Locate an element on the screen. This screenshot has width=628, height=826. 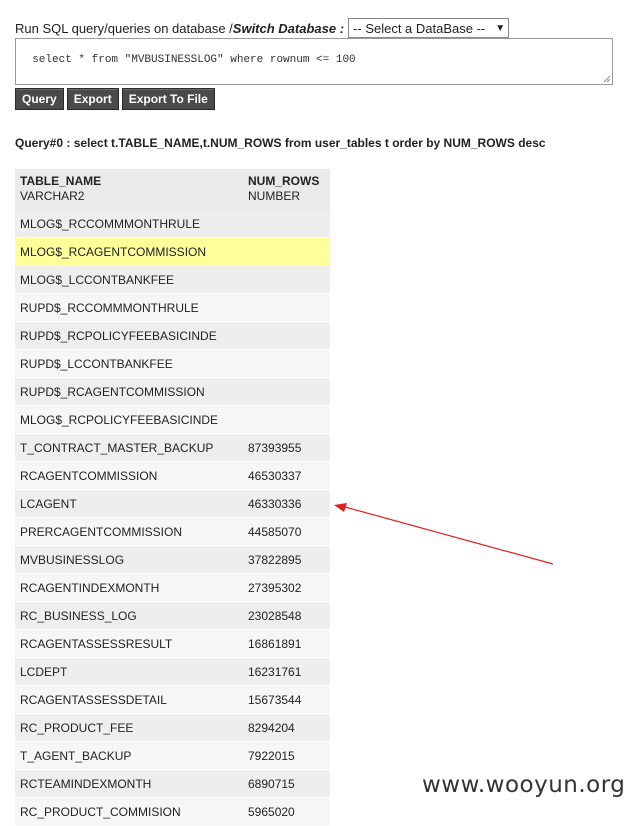
cell-table-name: T_CONTRACT_MASTER_BACKUP is located at coordinates (129, 447).